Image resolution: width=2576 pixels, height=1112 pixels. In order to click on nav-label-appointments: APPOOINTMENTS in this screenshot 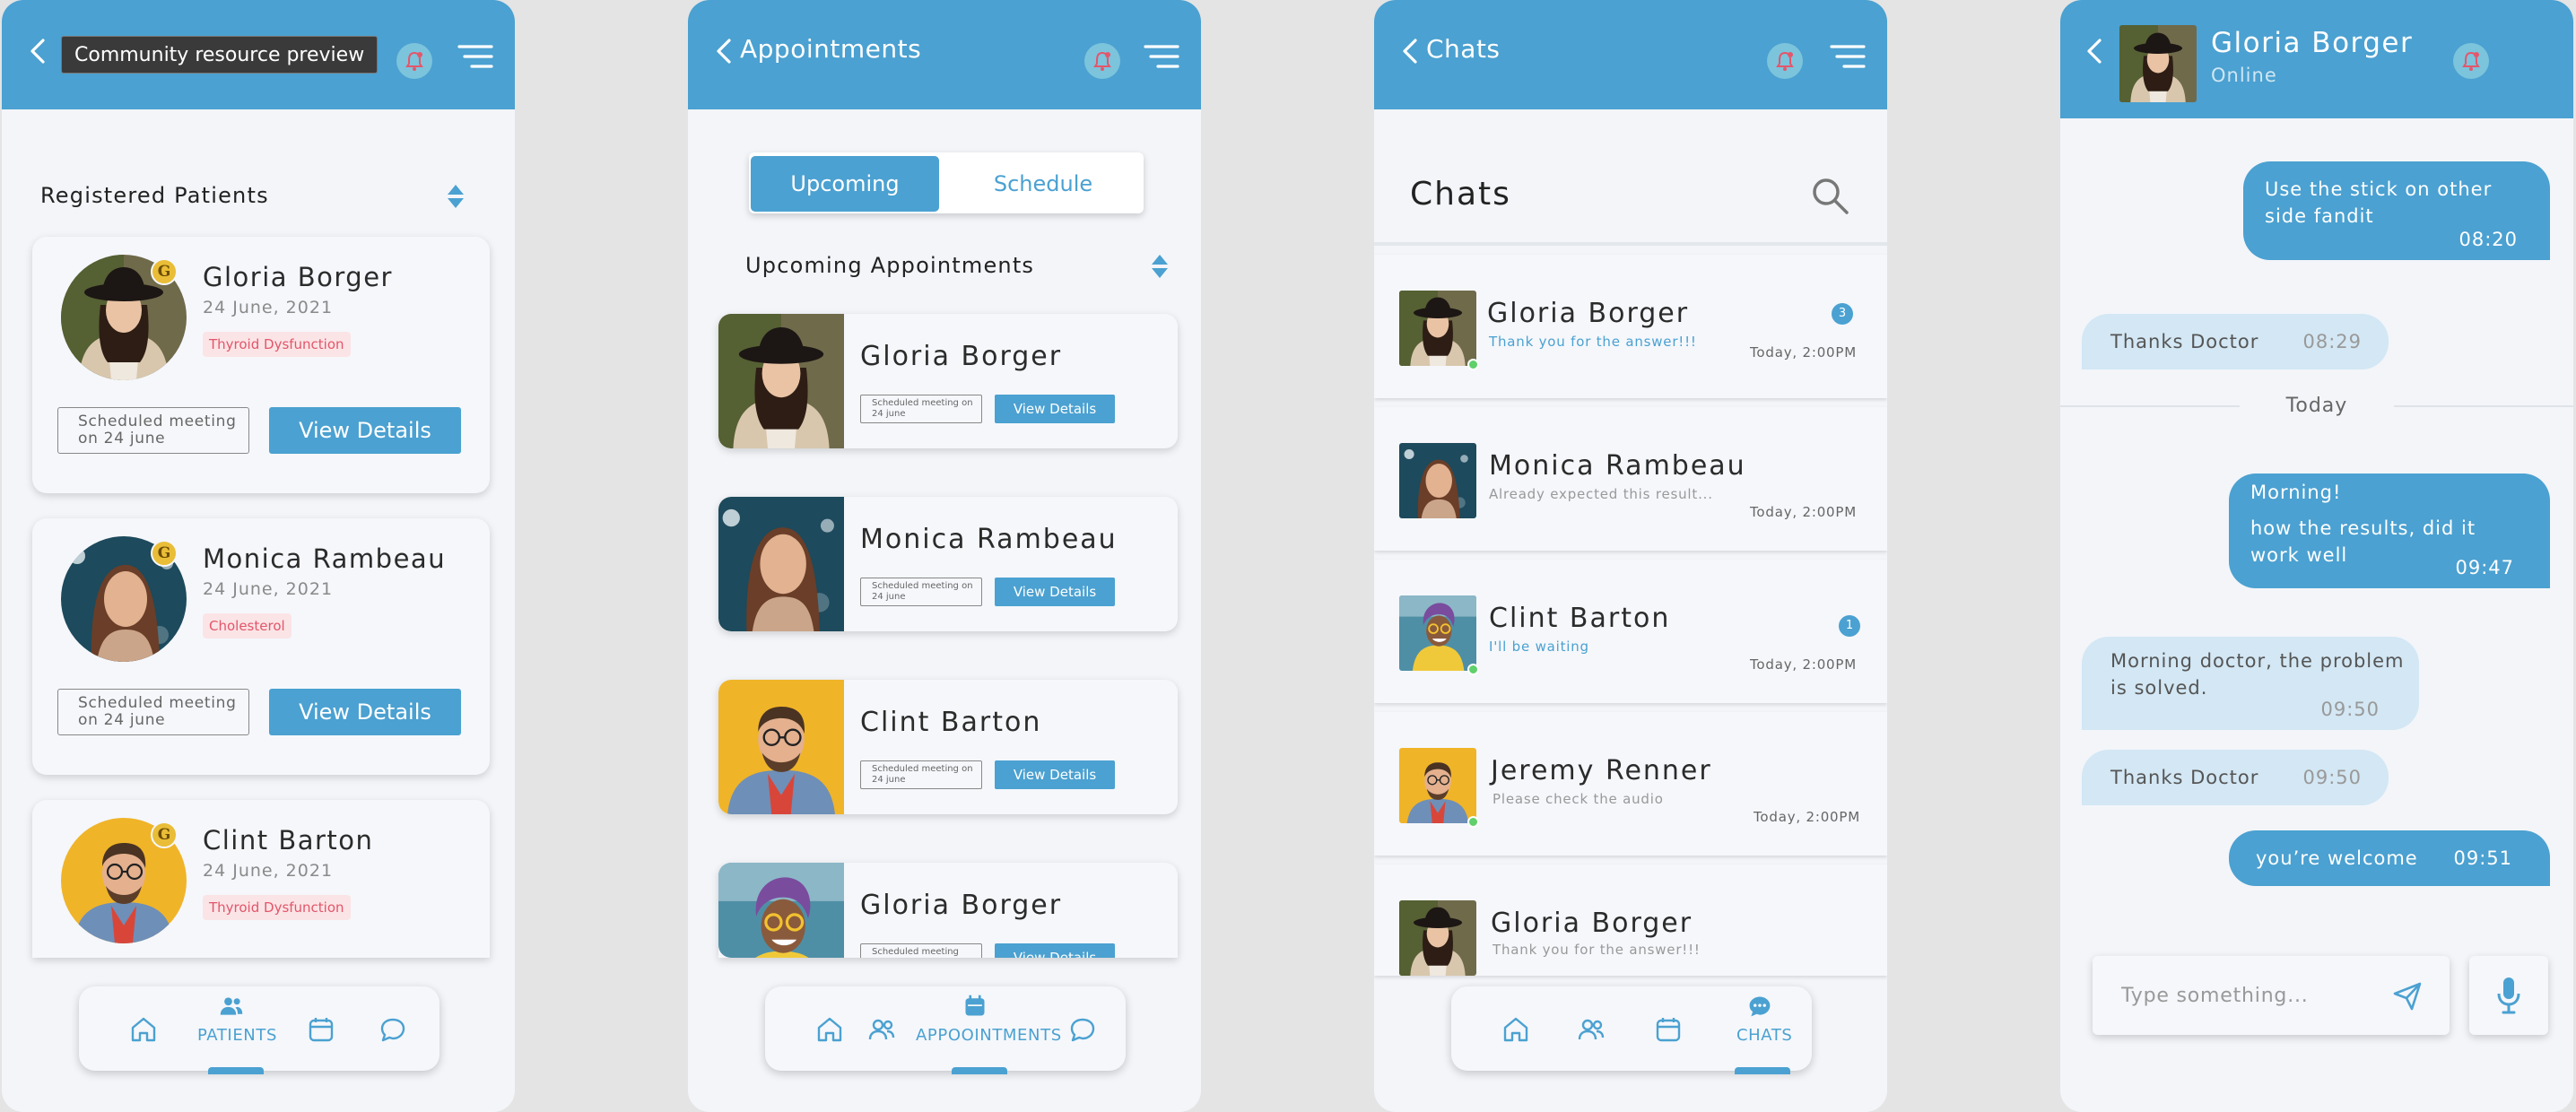, I will do `click(989, 1035)`.